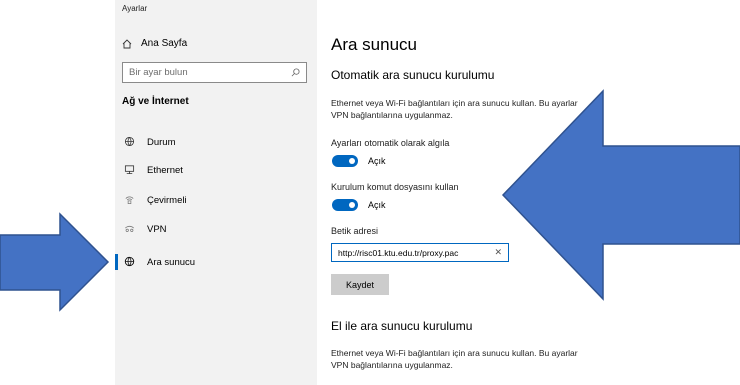 The image size is (740, 385). What do you see at coordinates (345, 161) in the screenshot?
I see `detect-settings-toggle` at bounding box center [345, 161].